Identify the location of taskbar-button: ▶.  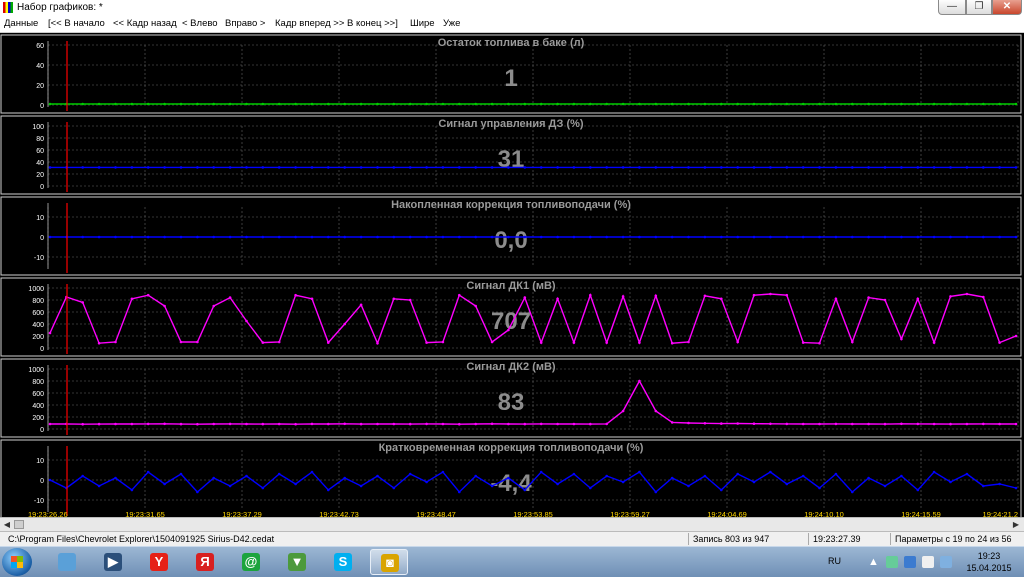
(113, 562).